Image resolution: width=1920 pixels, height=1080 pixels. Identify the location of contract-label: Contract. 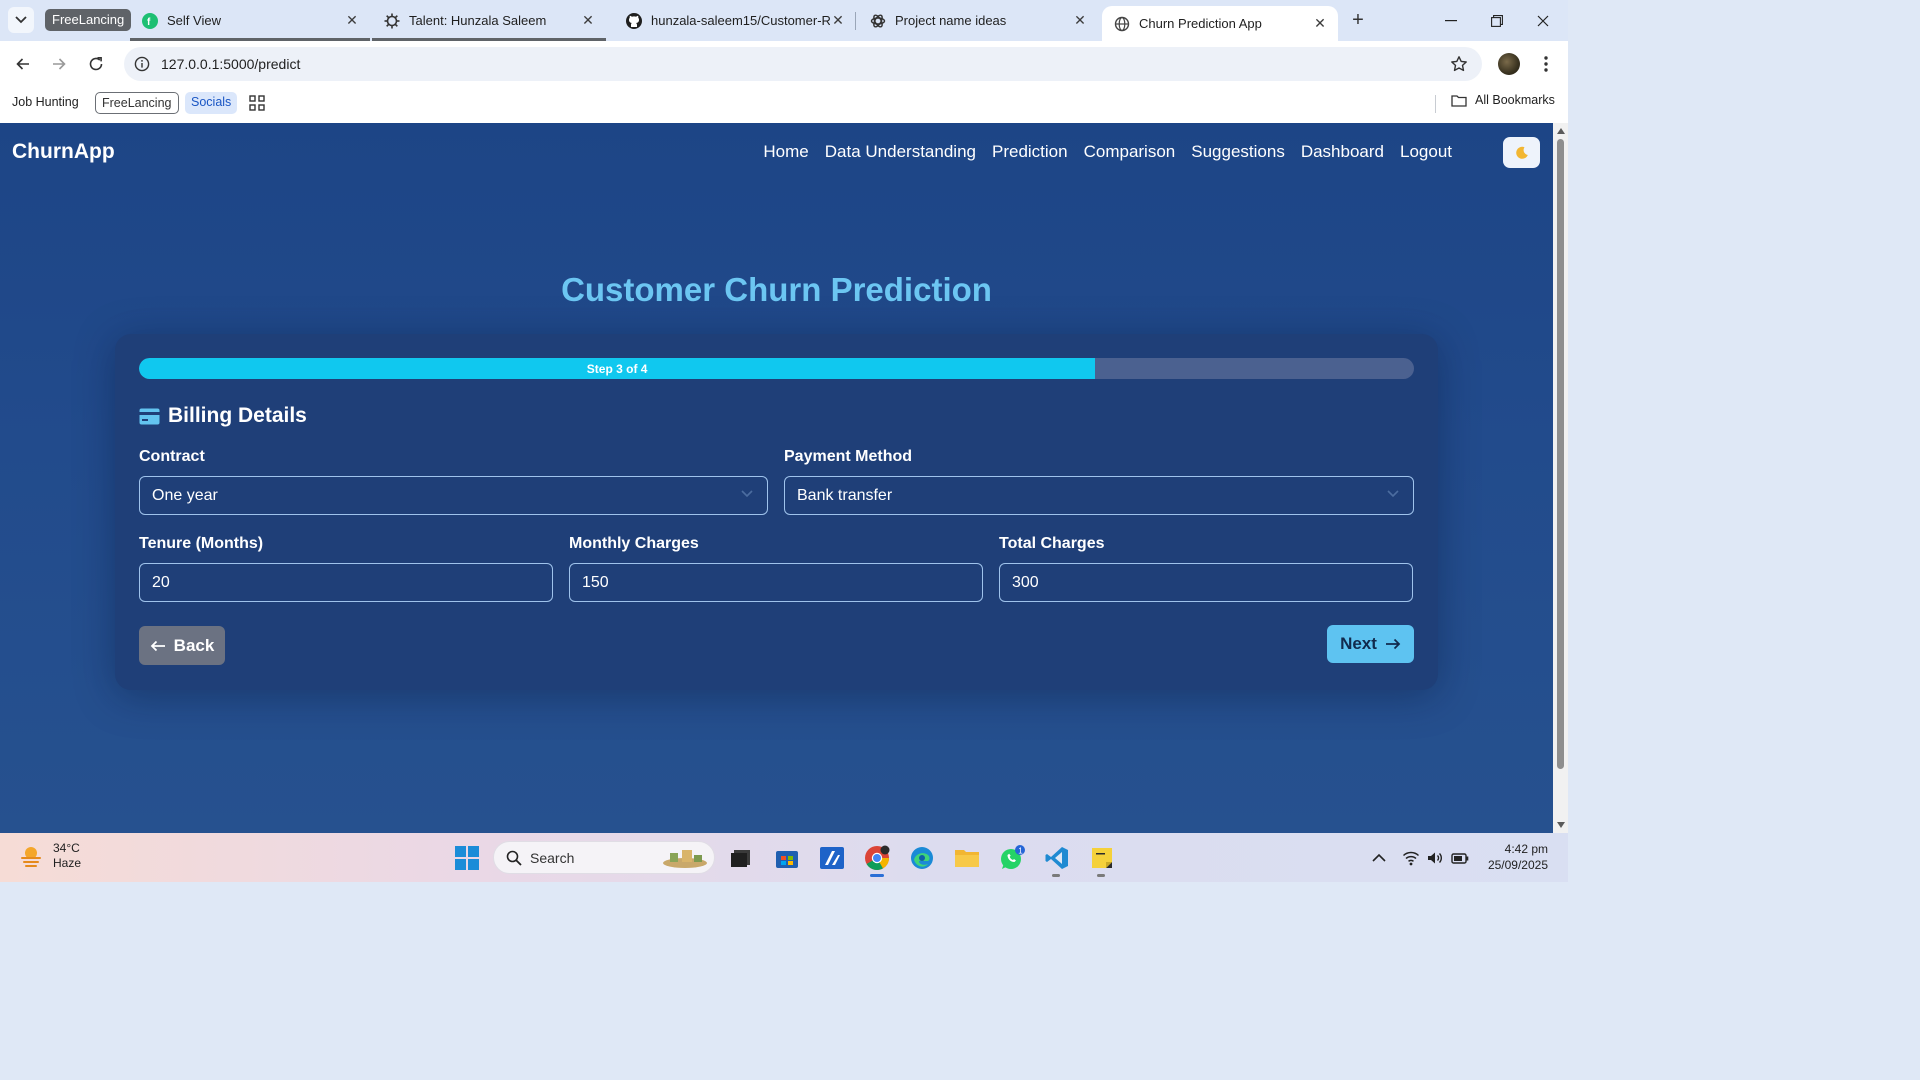
(172, 456).